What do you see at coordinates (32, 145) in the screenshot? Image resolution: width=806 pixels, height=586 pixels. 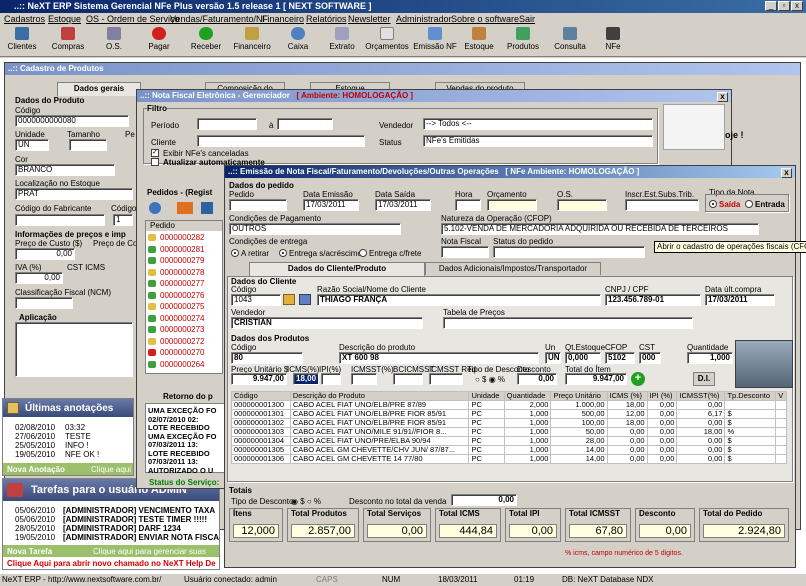 I see `unidade-select: UN` at bounding box center [32, 145].